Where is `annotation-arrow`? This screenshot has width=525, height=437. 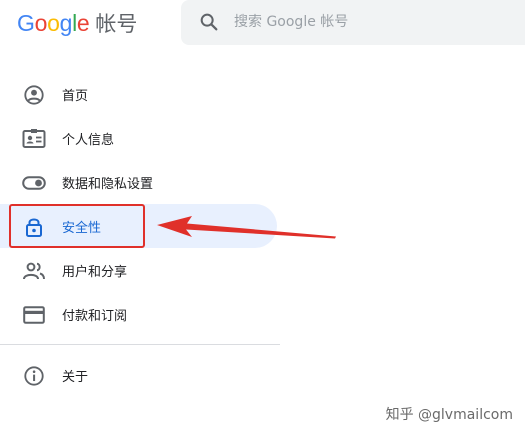 annotation-arrow is located at coordinates (246, 227).